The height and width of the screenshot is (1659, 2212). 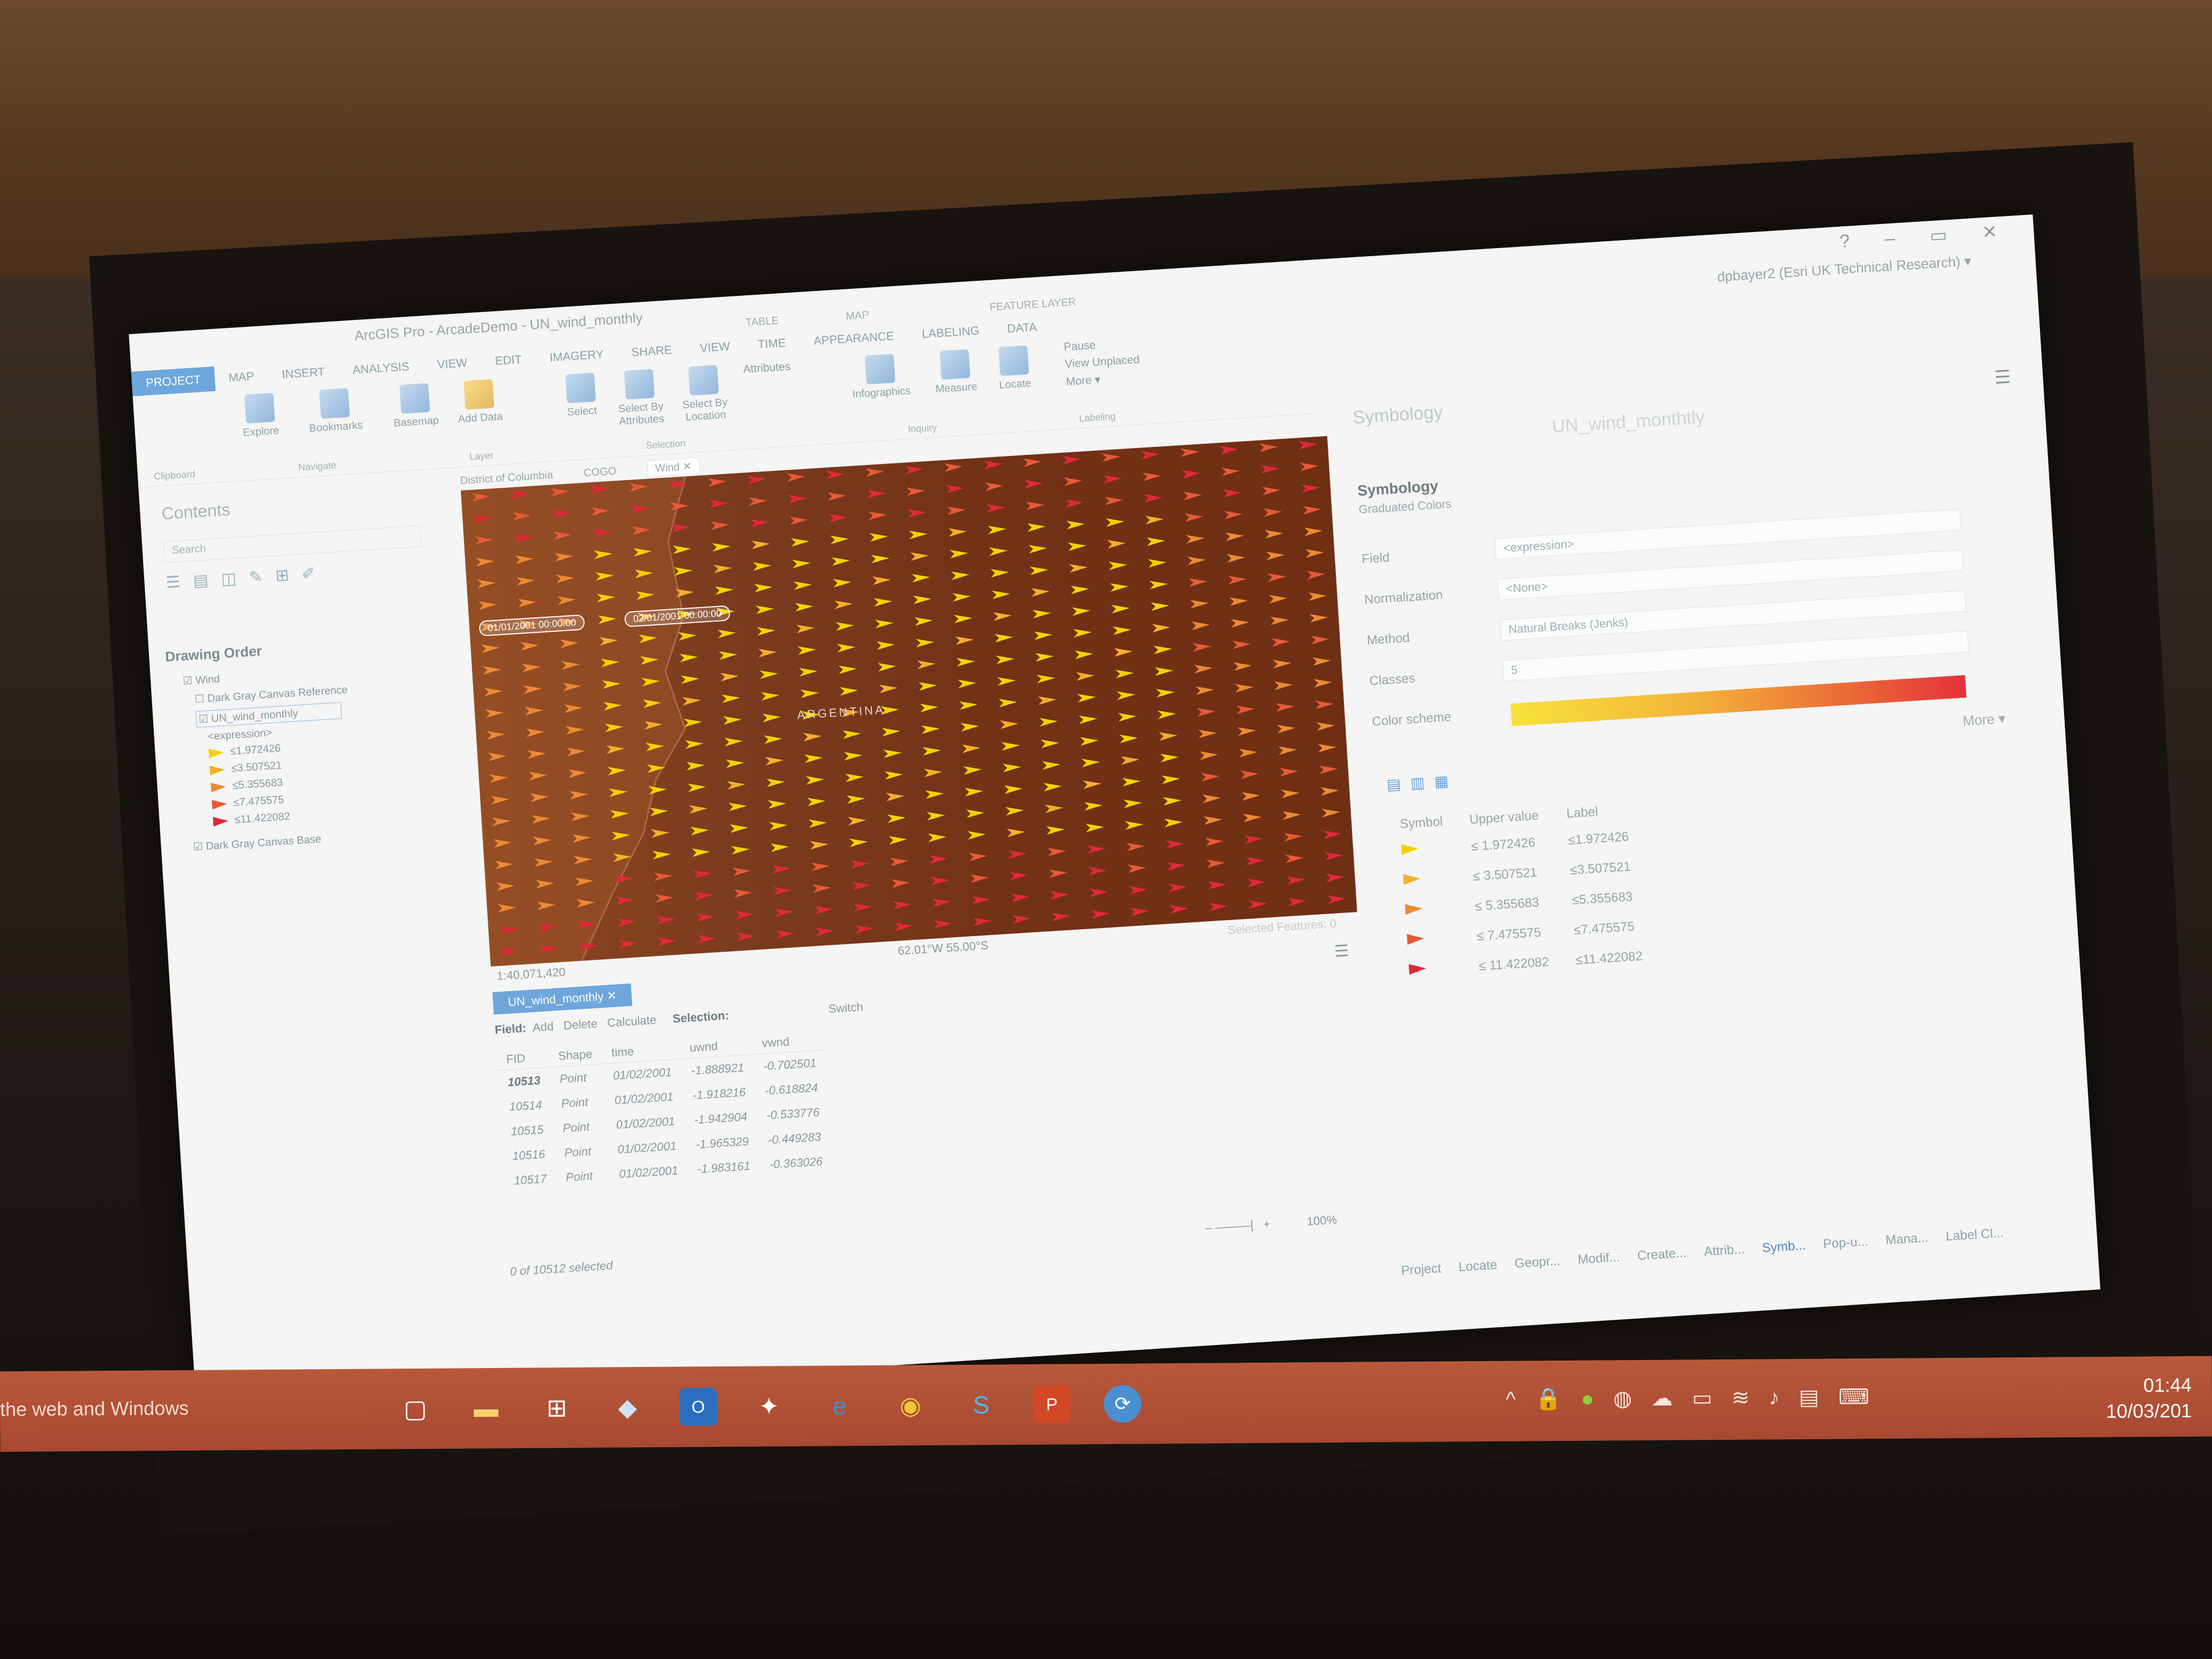 What do you see at coordinates (1238, 1226) in the screenshot?
I see `zoom-slider: – ———| +` at bounding box center [1238, 1226].